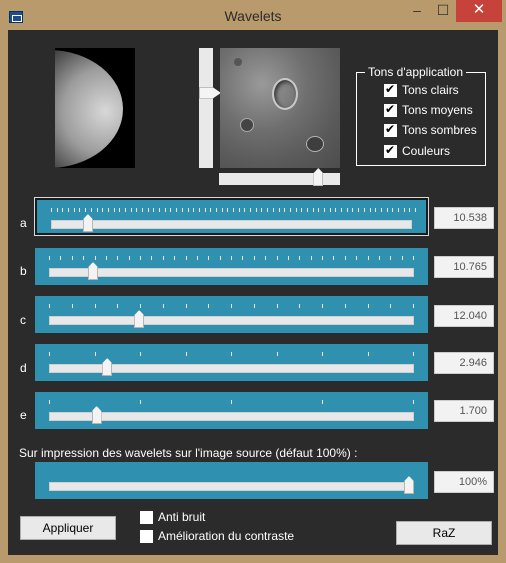  Describe the element at coordinates (443, 11) in the screenshot. I see `maximize-button: ☐` at that location.